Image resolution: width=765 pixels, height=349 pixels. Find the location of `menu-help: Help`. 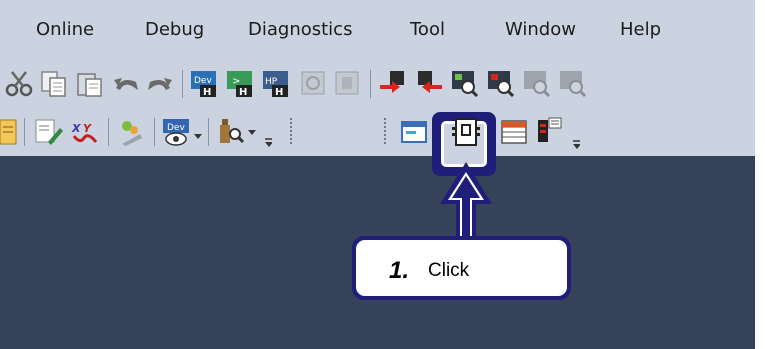

menu-help: Help is located at coordinates (640, 30).